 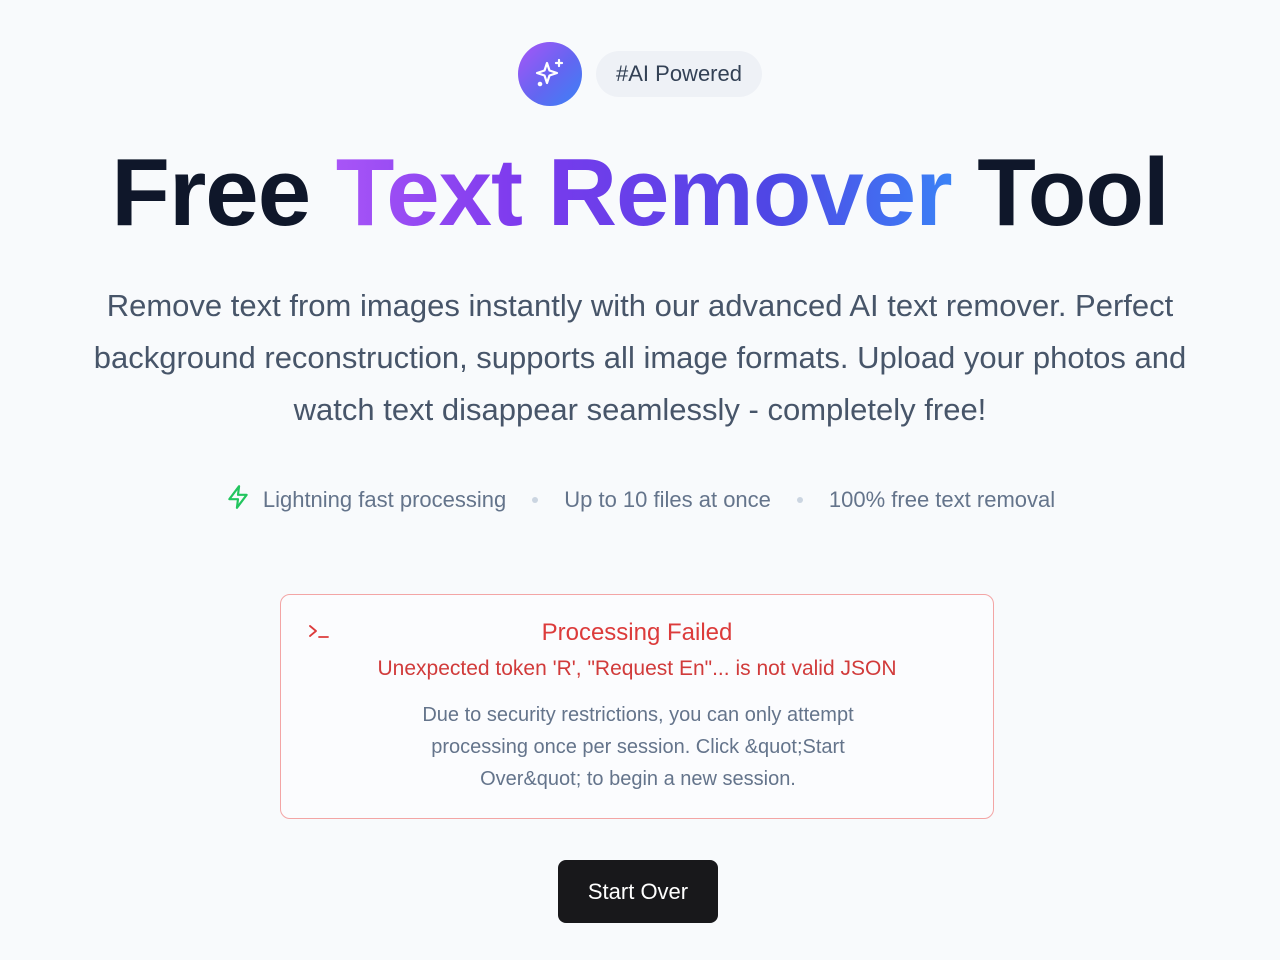 I want to click on page-title: Free Text Remover Tool, so click(x=640, y=193).